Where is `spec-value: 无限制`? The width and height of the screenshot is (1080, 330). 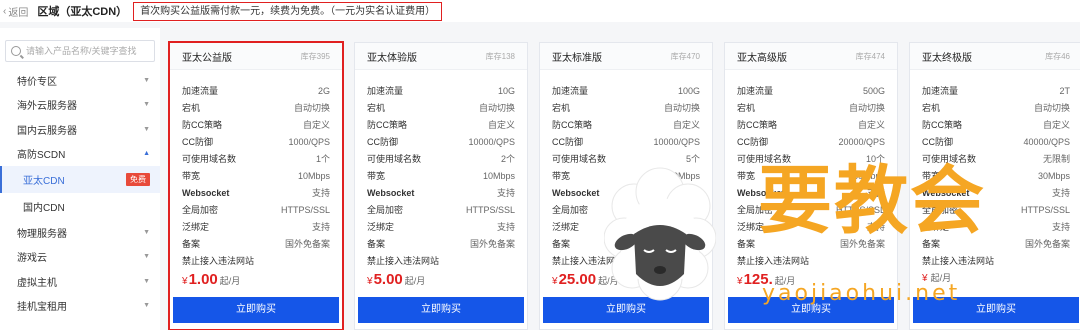
spec-value: 无限制 is located at coordinates (1056, 159).